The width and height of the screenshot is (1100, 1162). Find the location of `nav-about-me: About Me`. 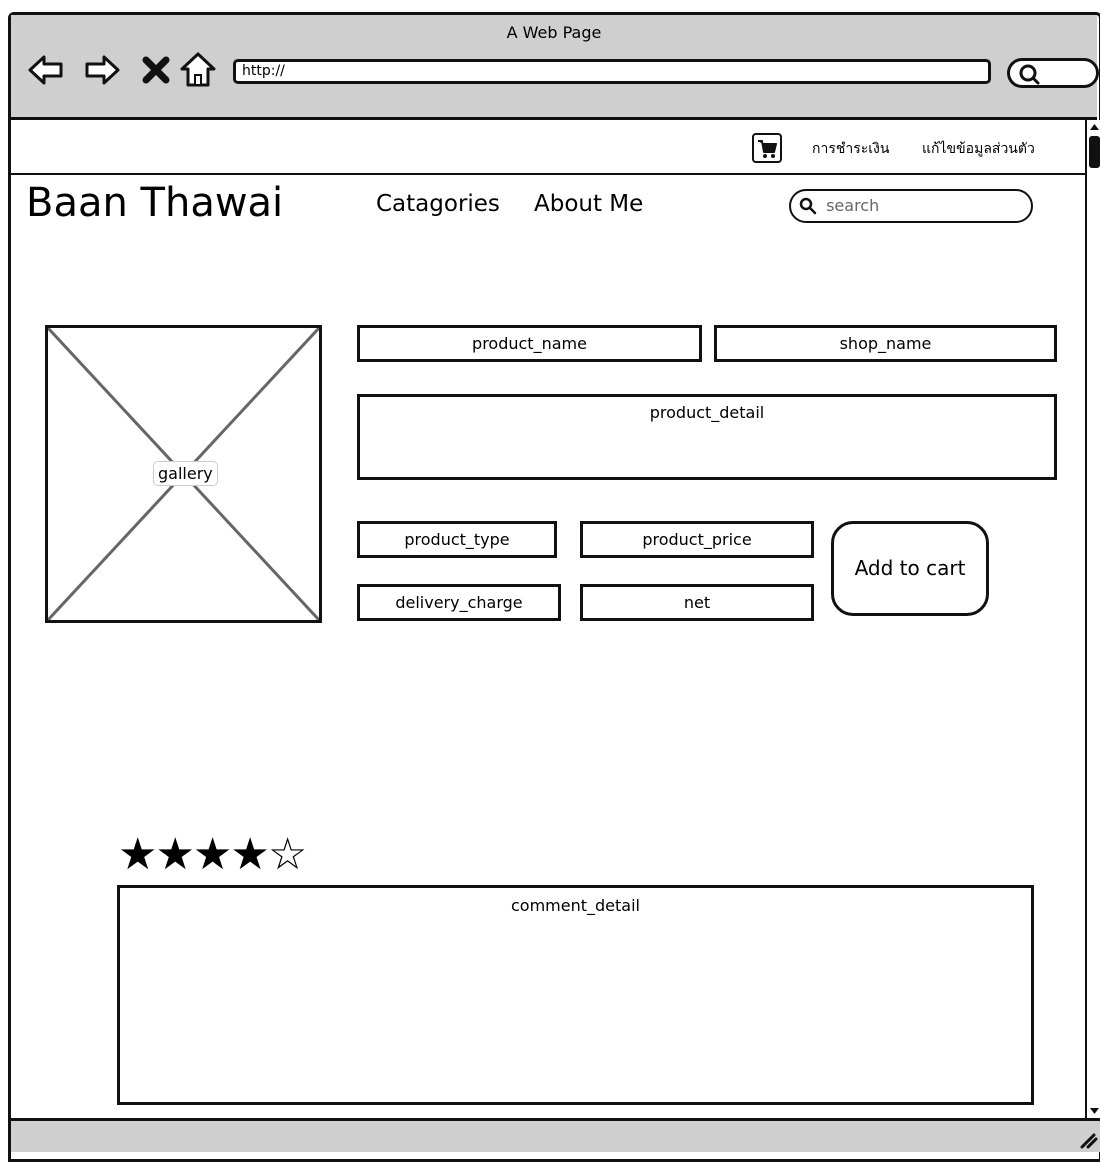

nav-about-me: About Me is located at coordinates (588, 204).